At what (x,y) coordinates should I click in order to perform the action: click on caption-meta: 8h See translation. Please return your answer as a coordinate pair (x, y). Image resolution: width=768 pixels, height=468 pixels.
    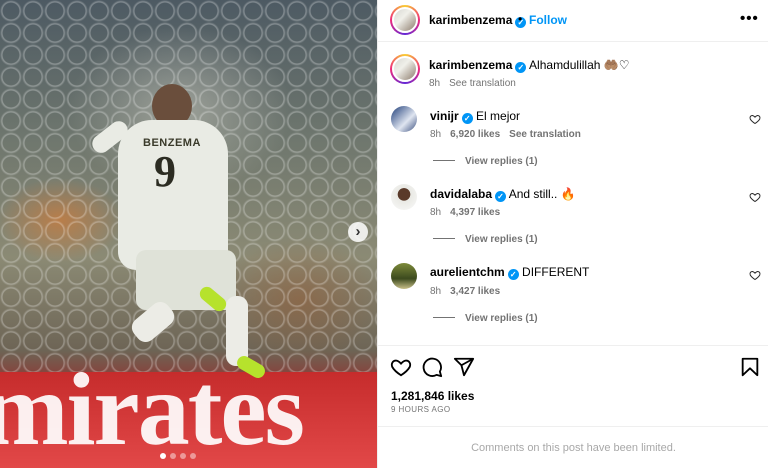
    Looking at the image, I should click on (477, 83).